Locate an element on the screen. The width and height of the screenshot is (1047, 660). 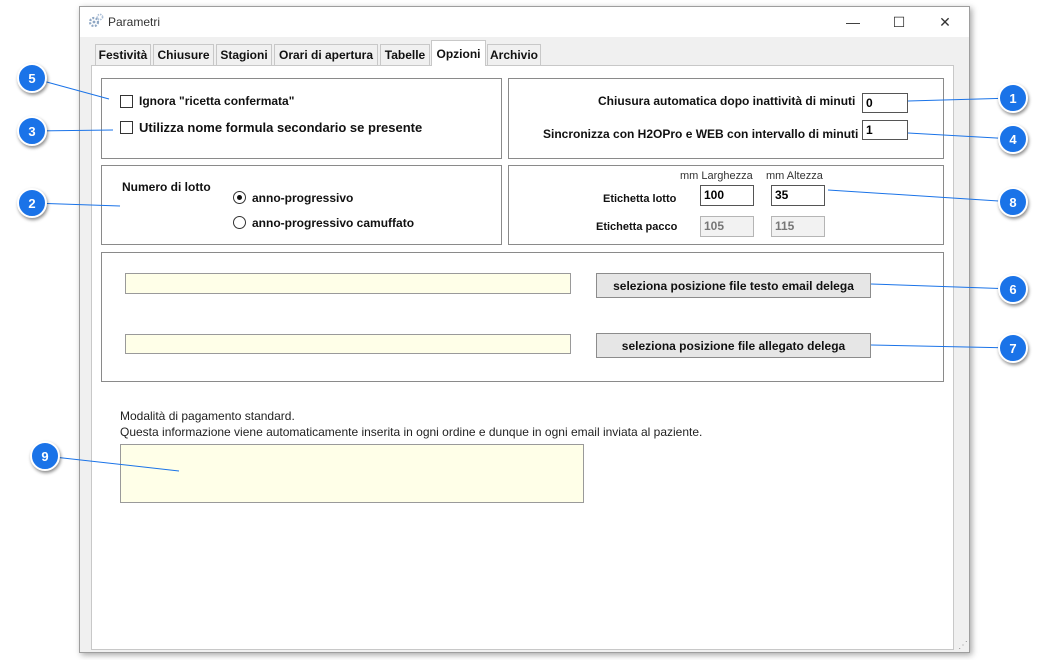
lot-number-group is located at coordinates (301, 205).